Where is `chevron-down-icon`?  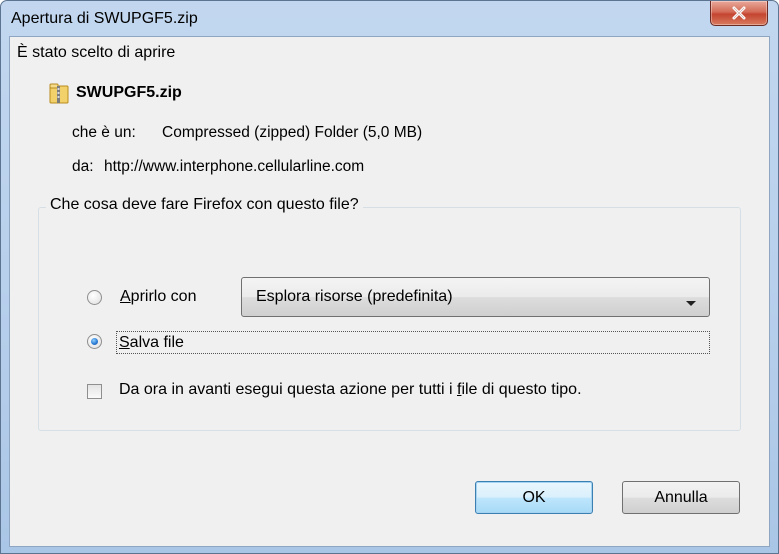
chevron-down-icon is located at coordinates (691, 303).